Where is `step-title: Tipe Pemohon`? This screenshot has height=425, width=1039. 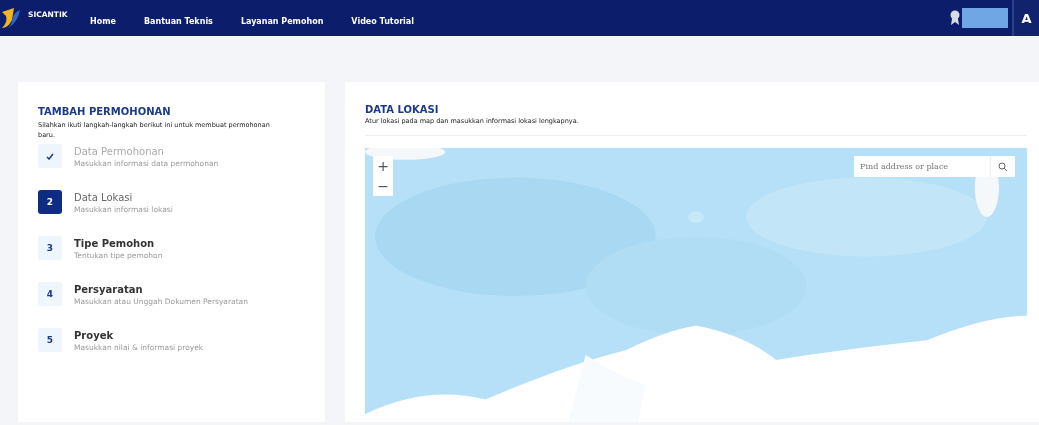
step-title: Tipe Pemohon is located at coordinates (118, 243).